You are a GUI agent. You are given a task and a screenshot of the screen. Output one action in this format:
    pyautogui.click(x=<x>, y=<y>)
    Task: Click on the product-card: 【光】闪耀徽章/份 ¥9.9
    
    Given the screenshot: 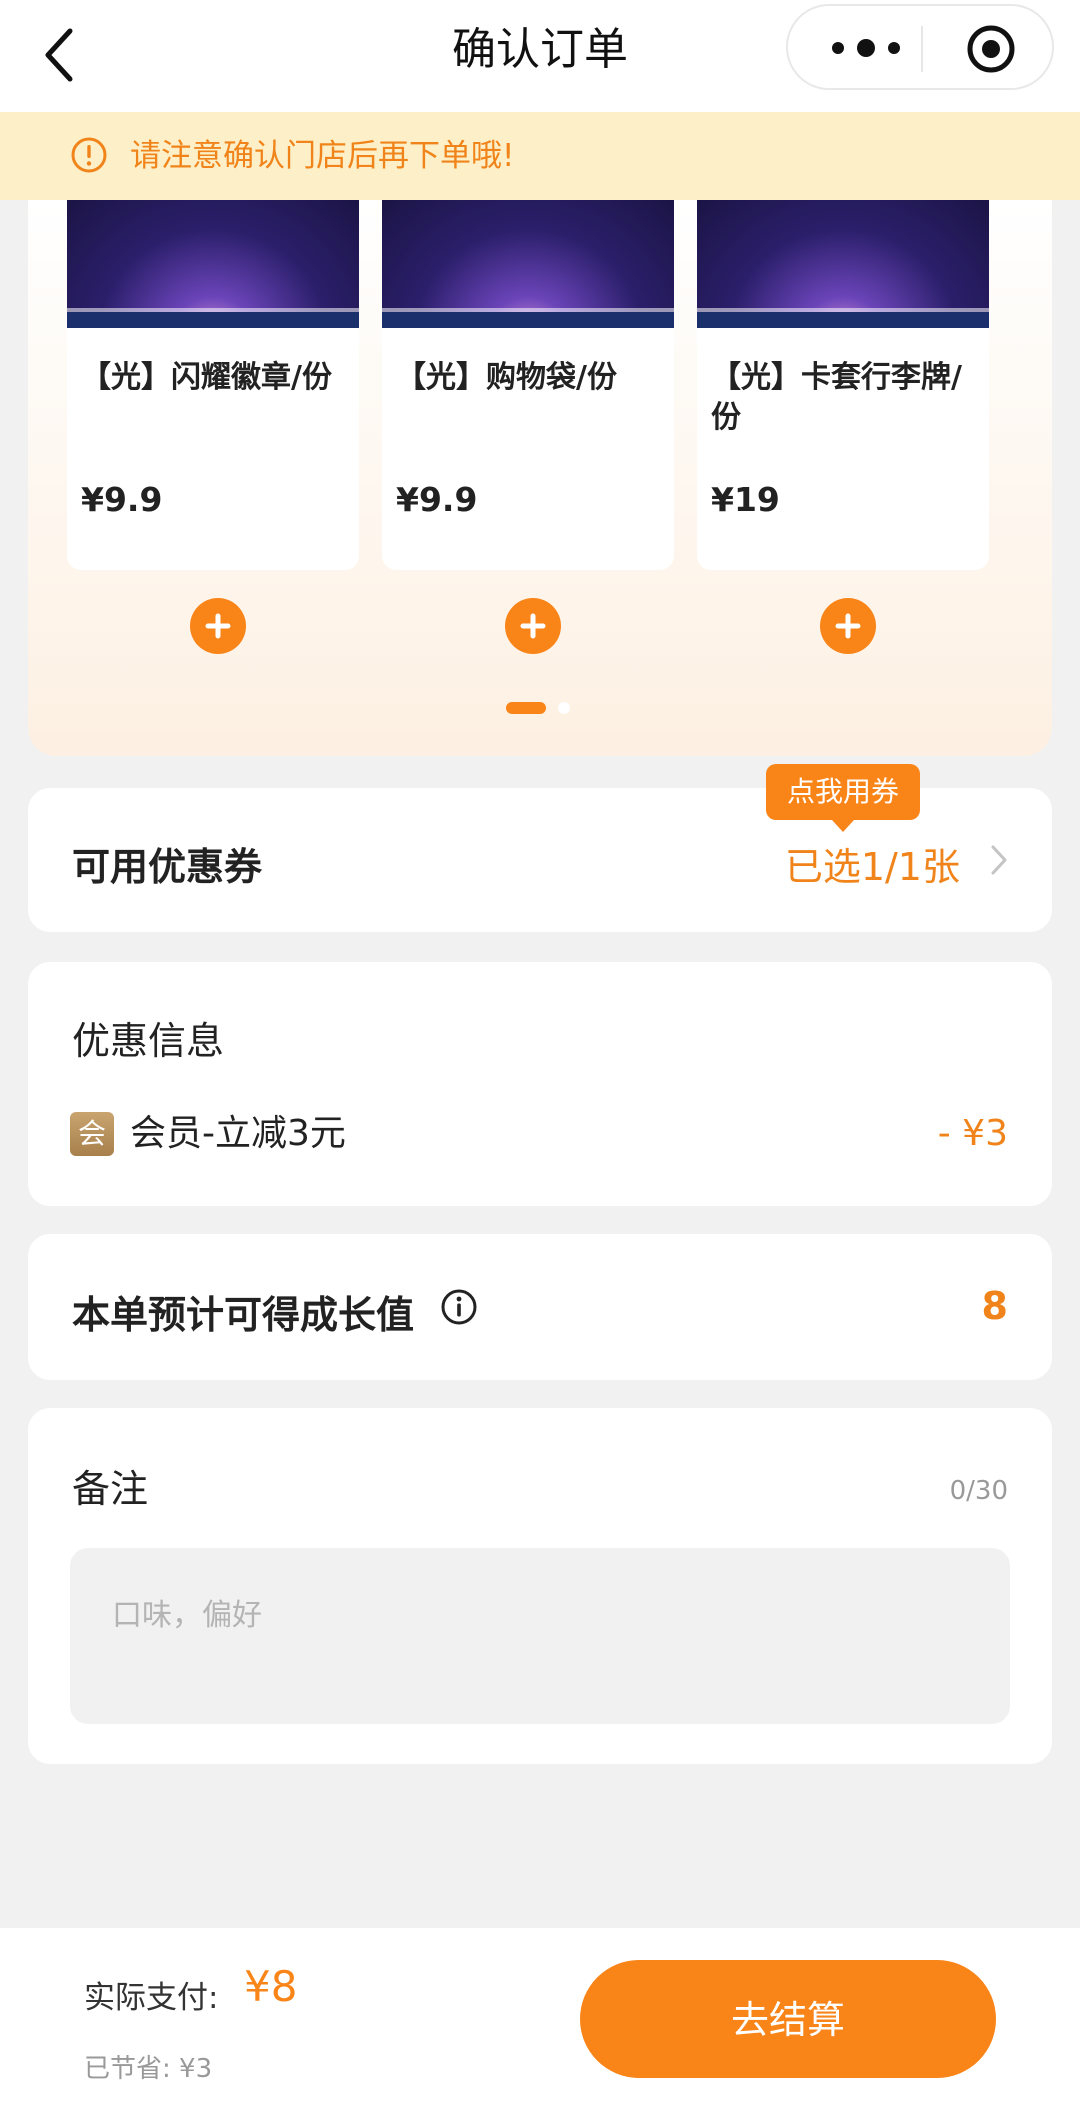 What is the action you would take?
    pyautogui.click(x=213, y=385)
    